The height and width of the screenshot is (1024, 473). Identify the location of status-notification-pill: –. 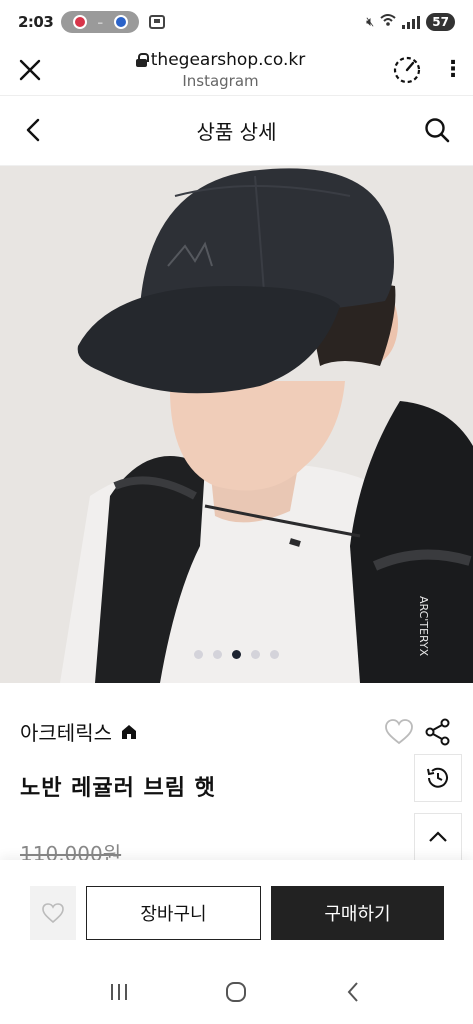
(100, 22).